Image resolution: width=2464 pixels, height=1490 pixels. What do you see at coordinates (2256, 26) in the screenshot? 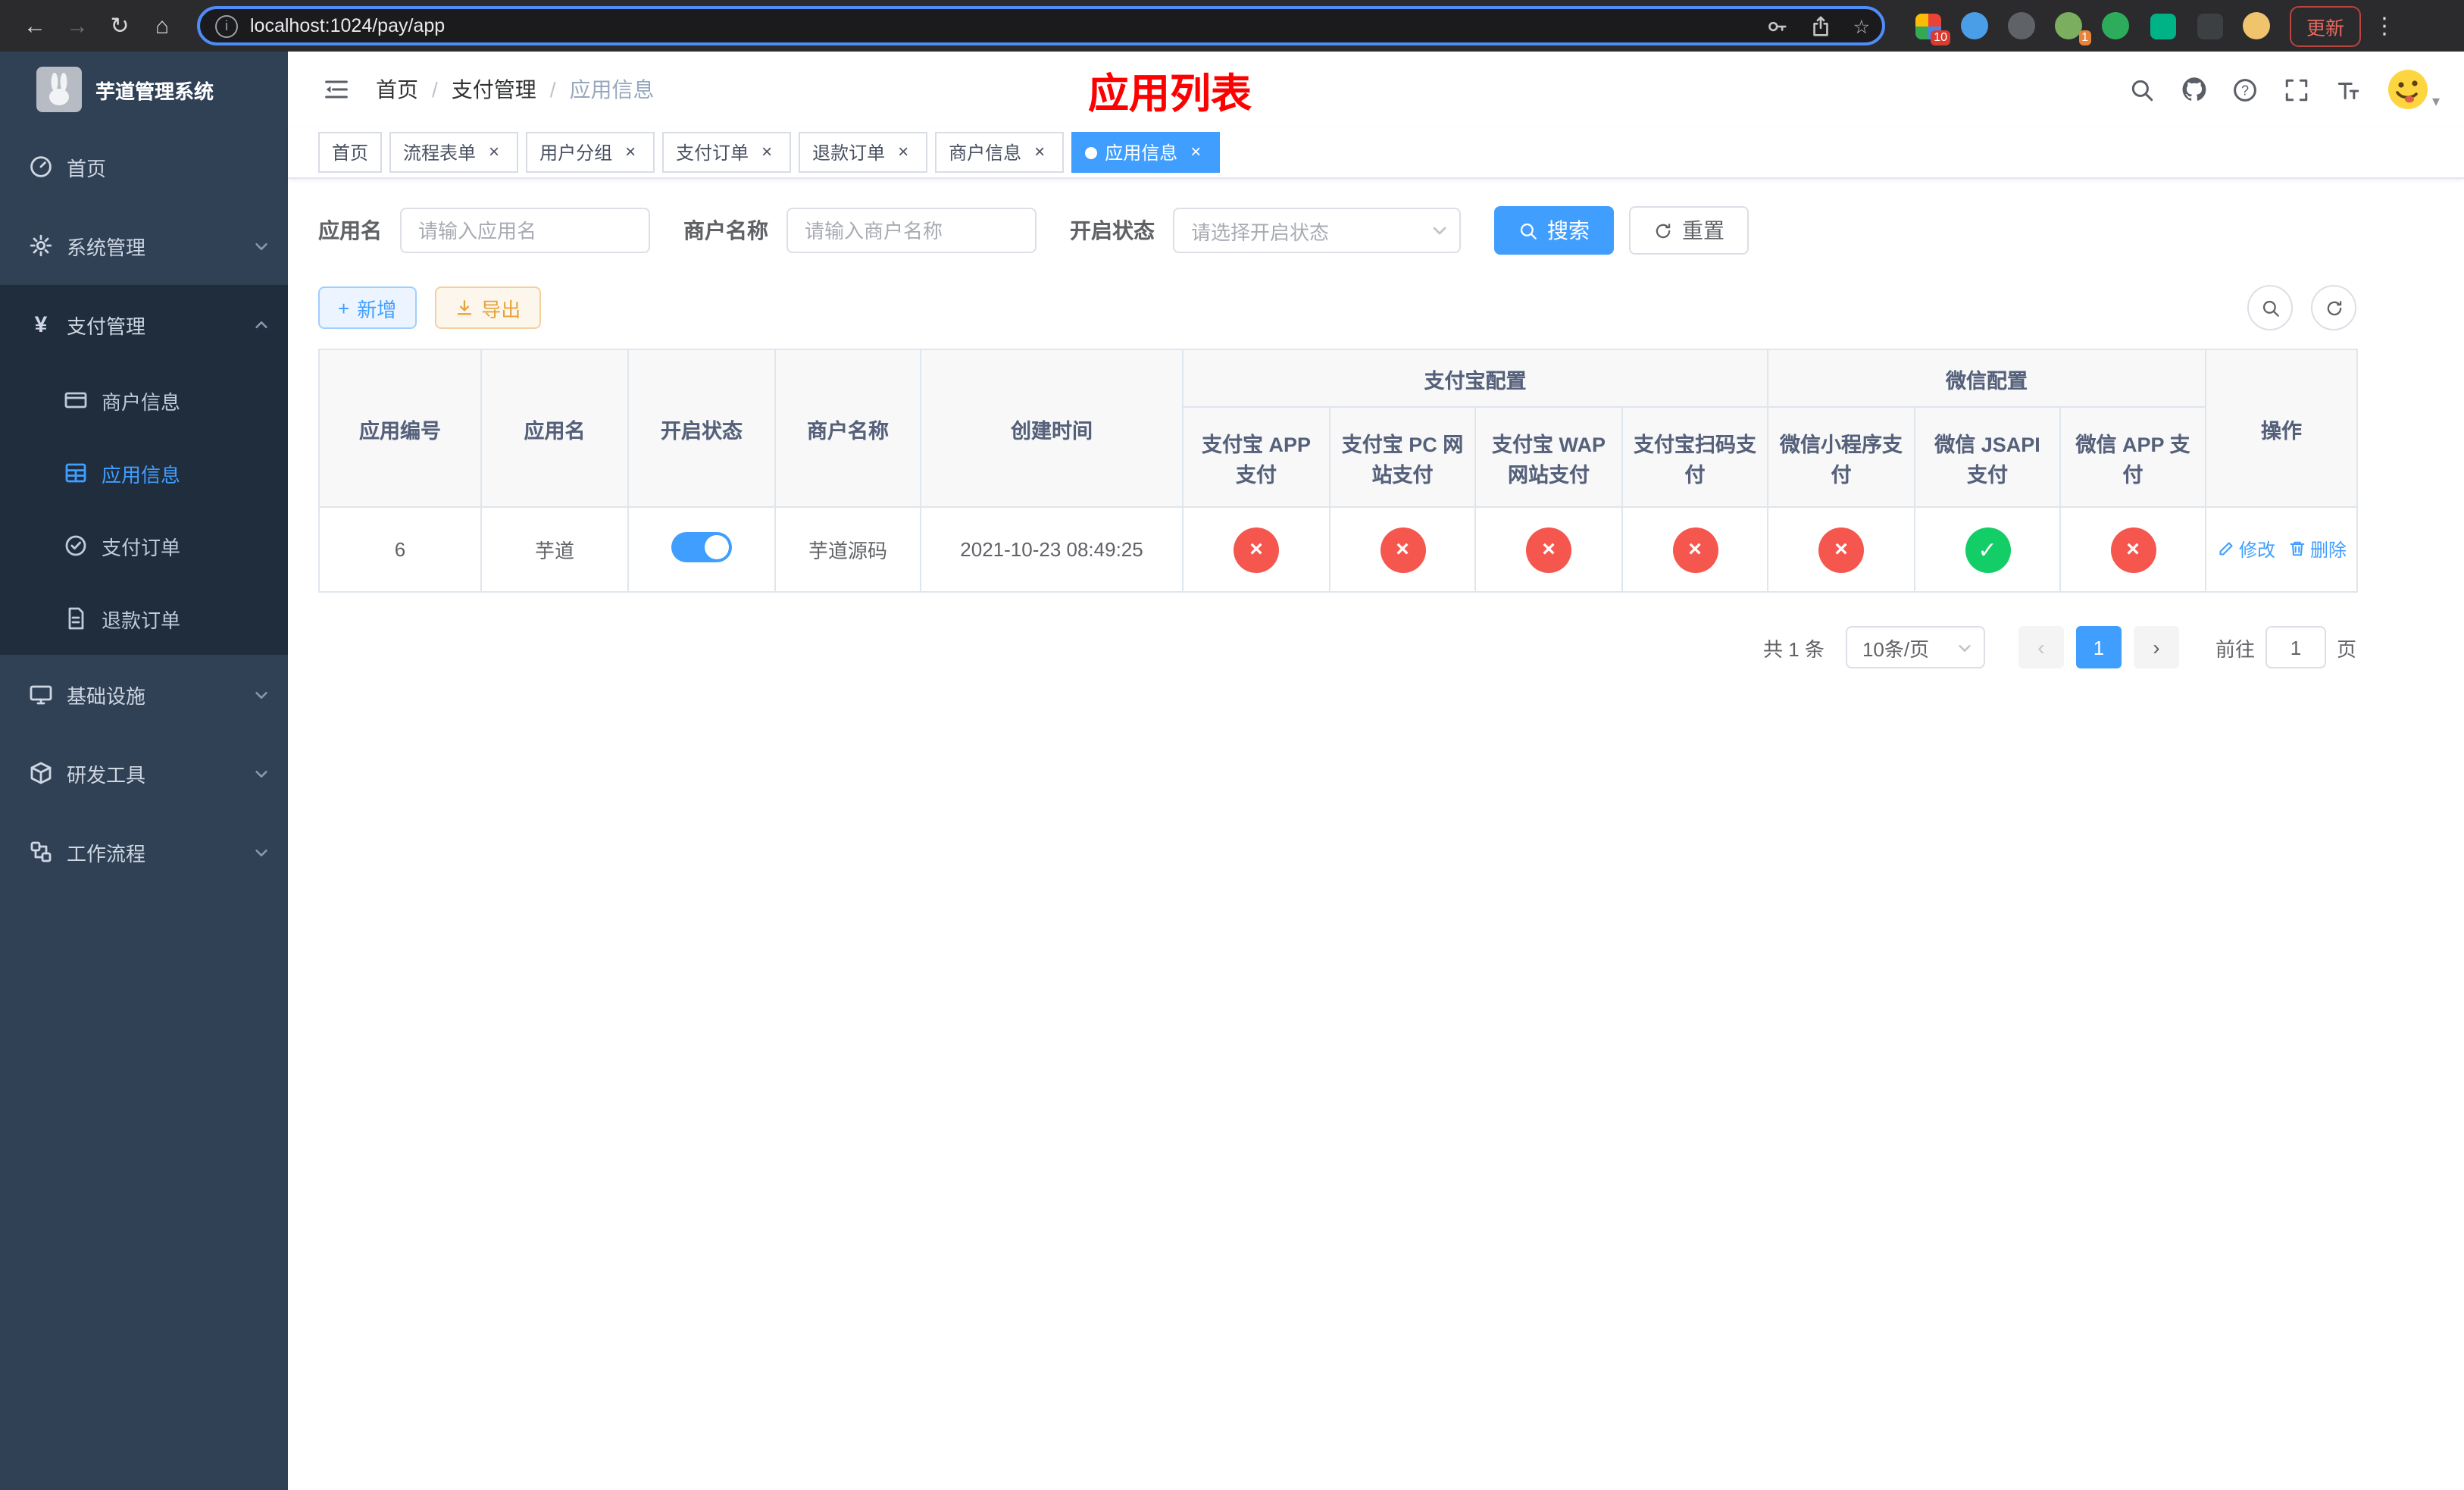
I see `face-extension-icon` at bounding box center [2256, 26].